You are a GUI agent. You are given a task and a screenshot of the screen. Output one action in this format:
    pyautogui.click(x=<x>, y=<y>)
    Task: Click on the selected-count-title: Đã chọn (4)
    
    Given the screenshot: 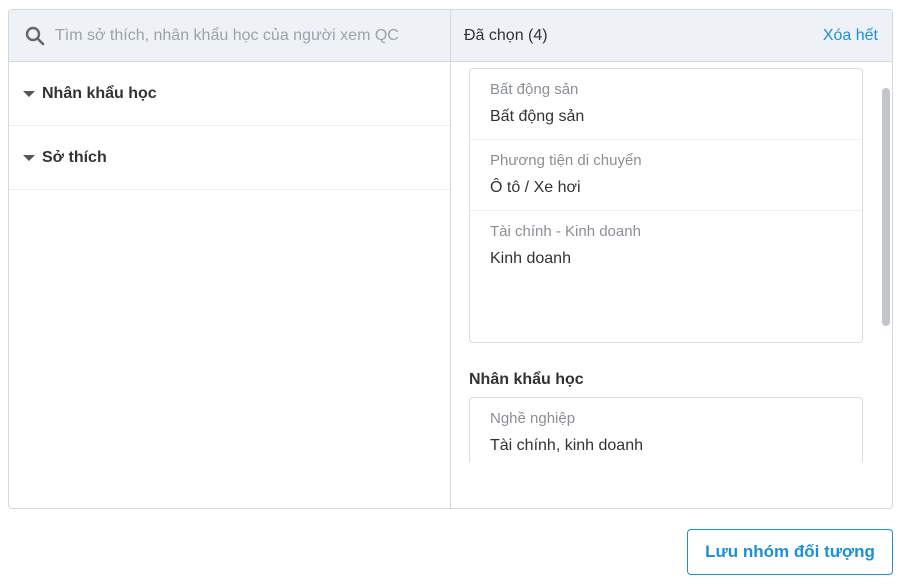 What is the action you would take?
    pyautogui.click(x=506, y=35)
    